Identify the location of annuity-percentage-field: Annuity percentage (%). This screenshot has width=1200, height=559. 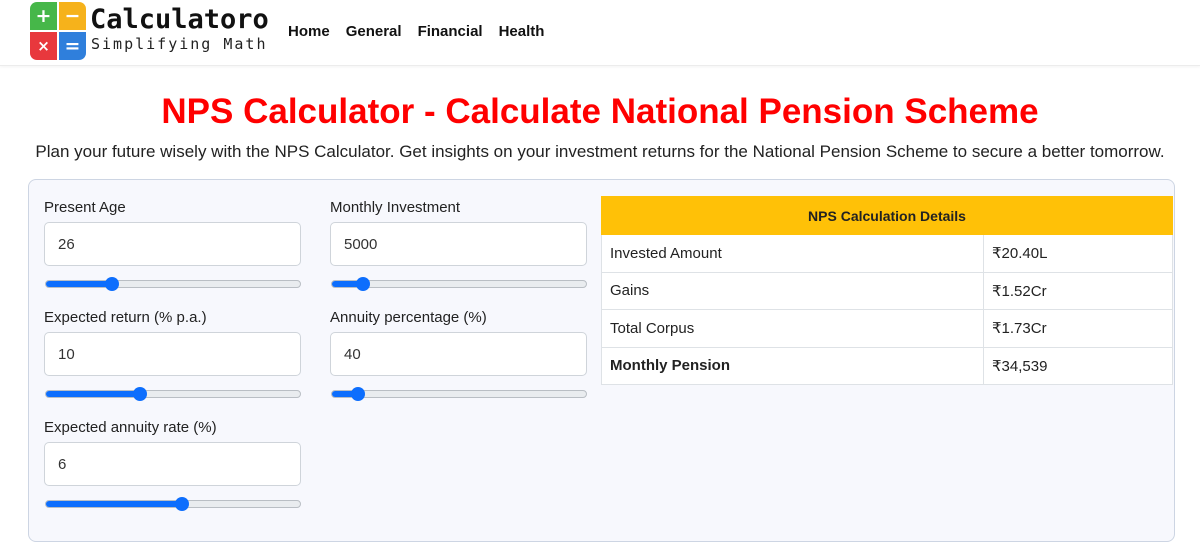
(458, 342).